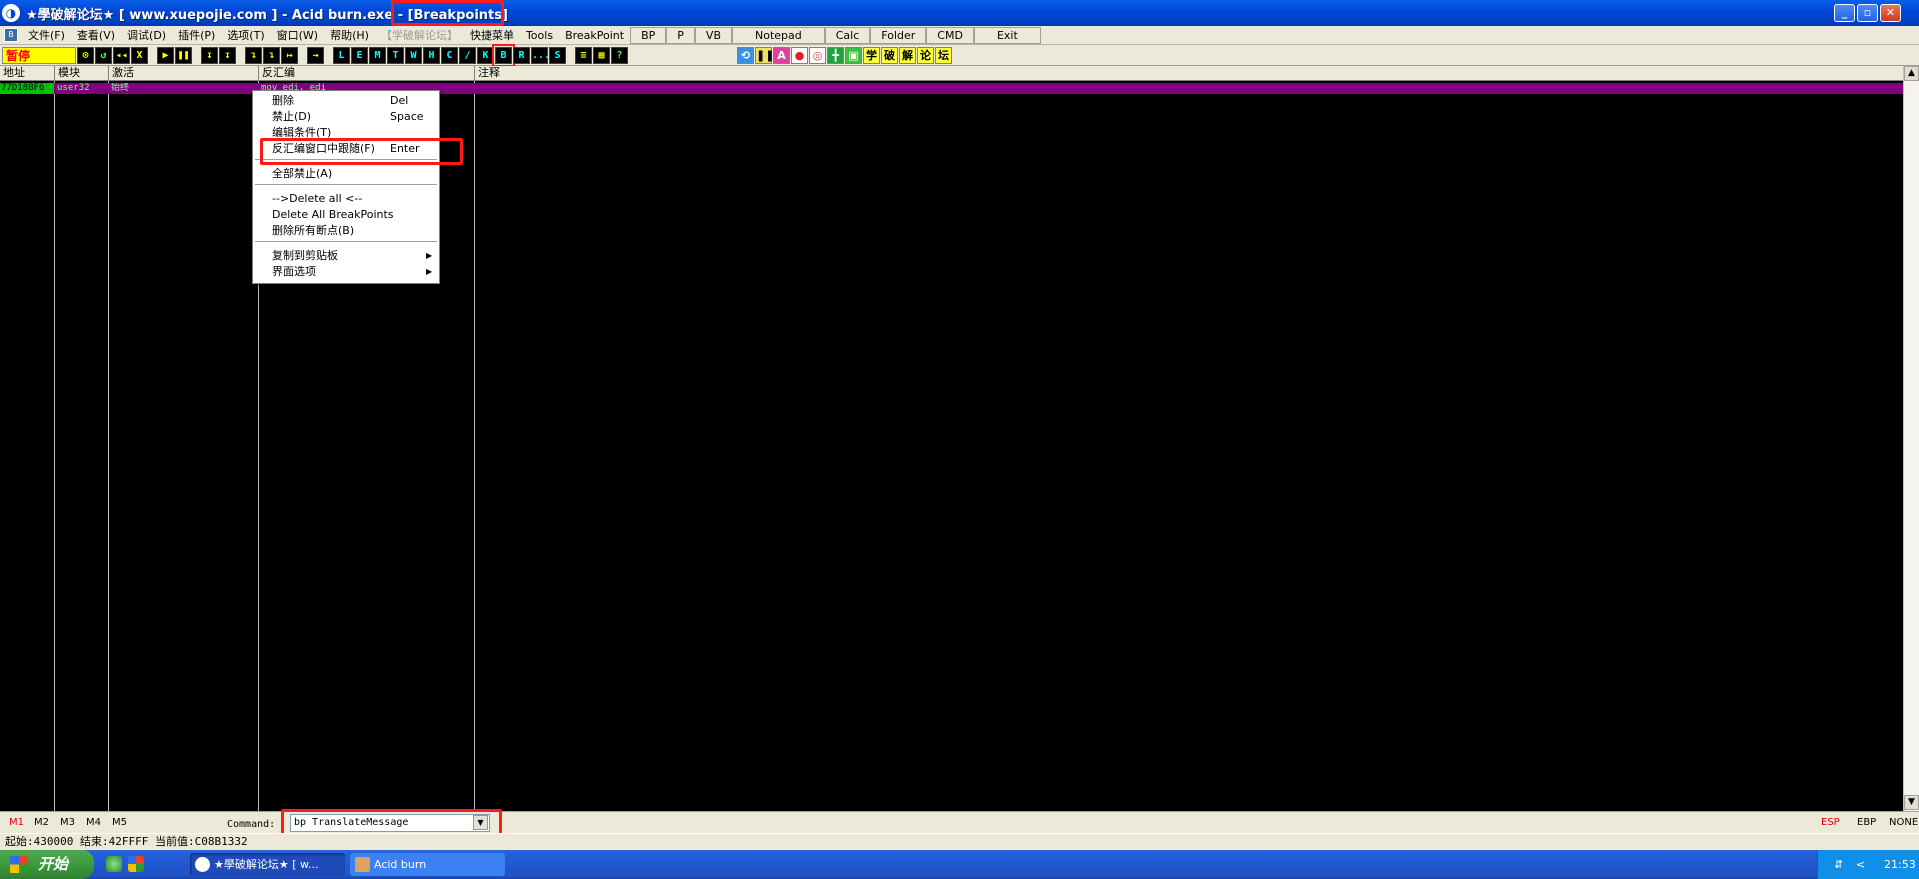  I want to click on p-button: P, so click(680, 35).